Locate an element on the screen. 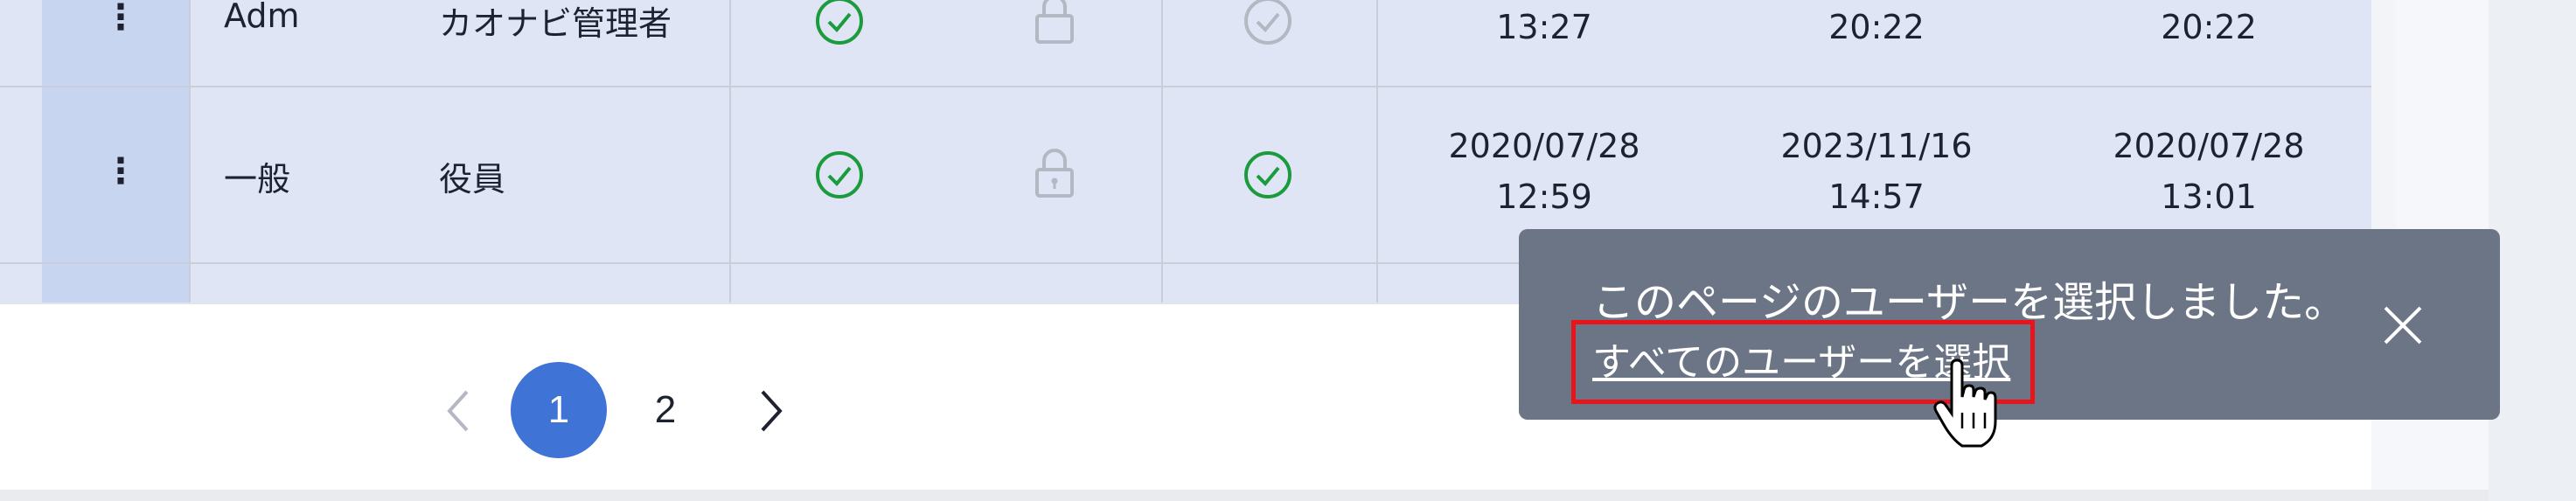 The image size is (2576, 501). user-role: カオナビ管理者 is located at coordinates (555, 23).